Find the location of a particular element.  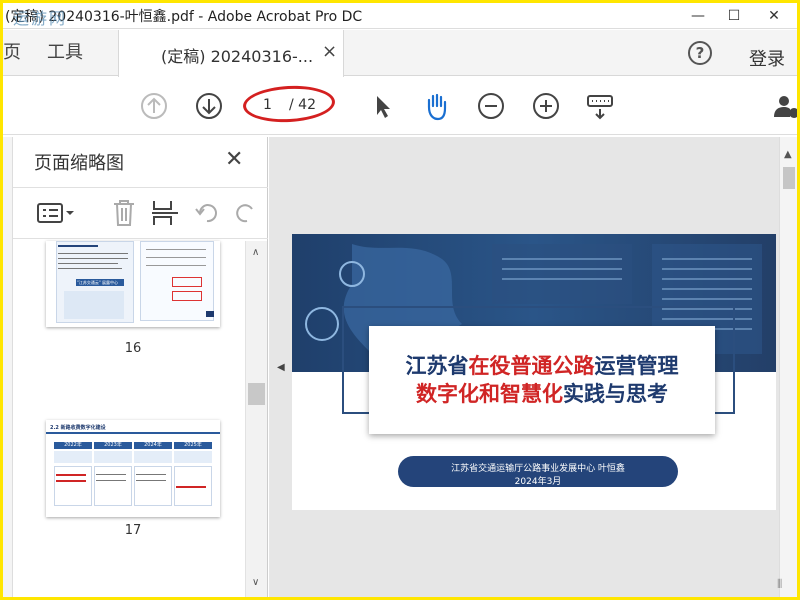

rotate-right-icon is located at coordinates (245, 213).